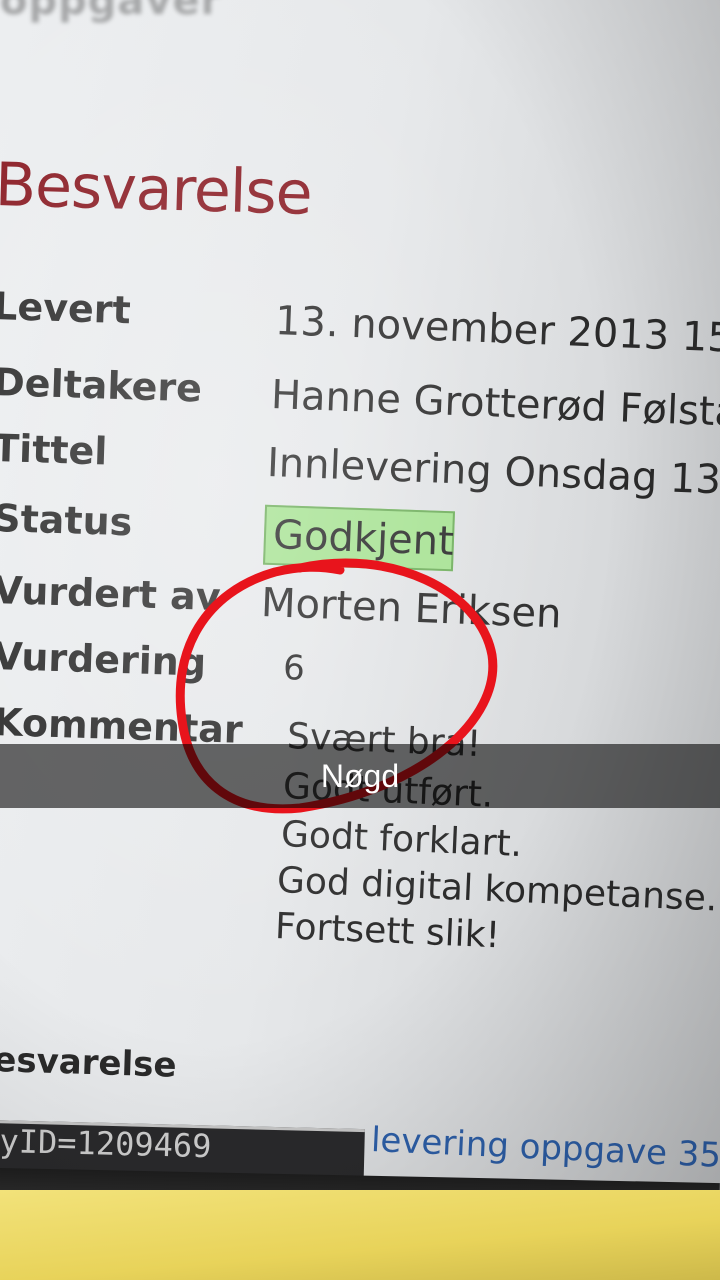 The height and width of the screenshot is (1280, 720). Describe the element at coordinates (66, 520) in the screenshot. I see `label-status: Status` at that location.